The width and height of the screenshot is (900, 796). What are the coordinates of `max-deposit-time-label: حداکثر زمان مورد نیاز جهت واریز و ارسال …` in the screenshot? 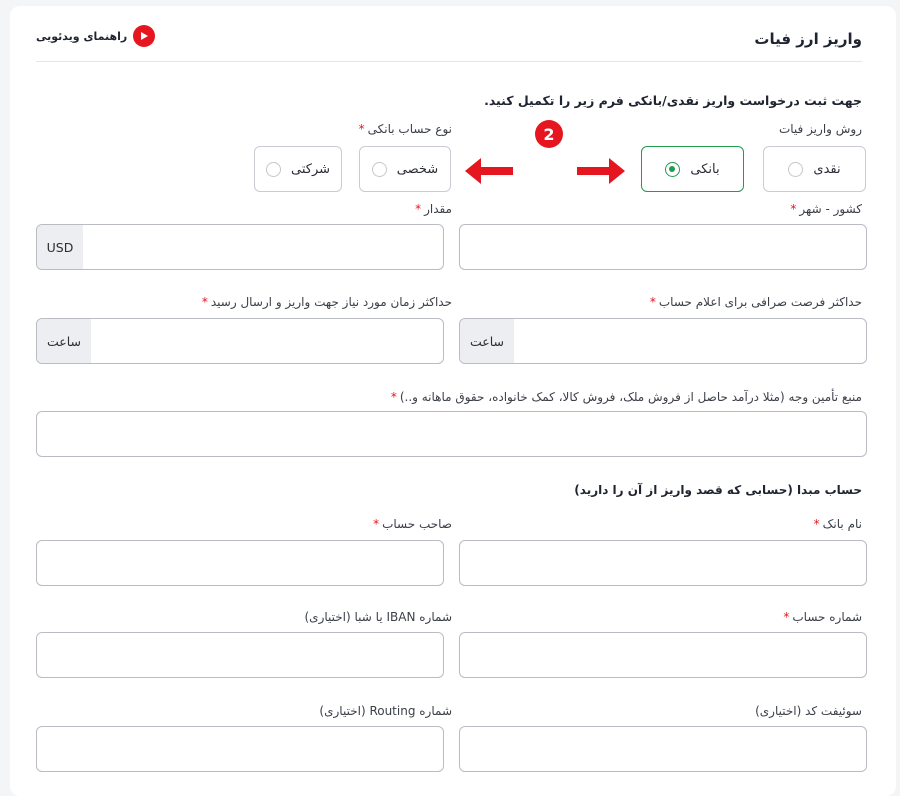 It's located at (326, 302).